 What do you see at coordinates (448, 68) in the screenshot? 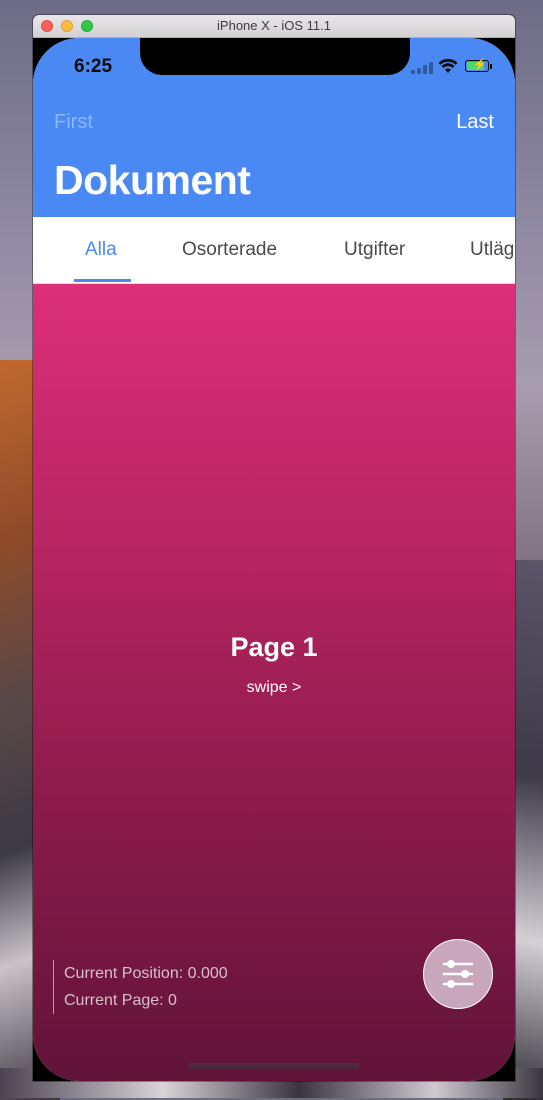
I see `wifi-icon` at bounding box center [448, 68].